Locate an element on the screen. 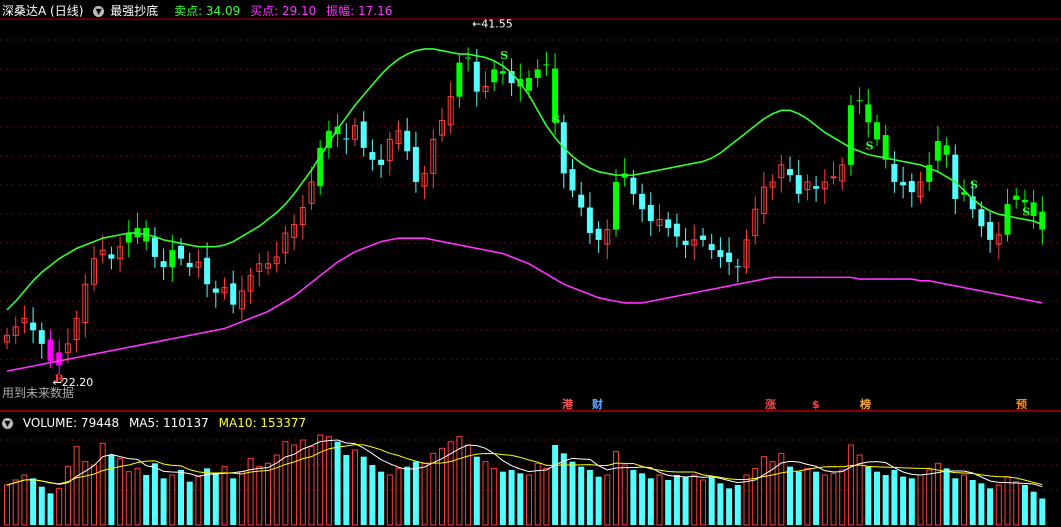 This screenshot has height=527, width=1061. indicator-name: ▼ 最强抄底 is located at coordinates (128, 11).